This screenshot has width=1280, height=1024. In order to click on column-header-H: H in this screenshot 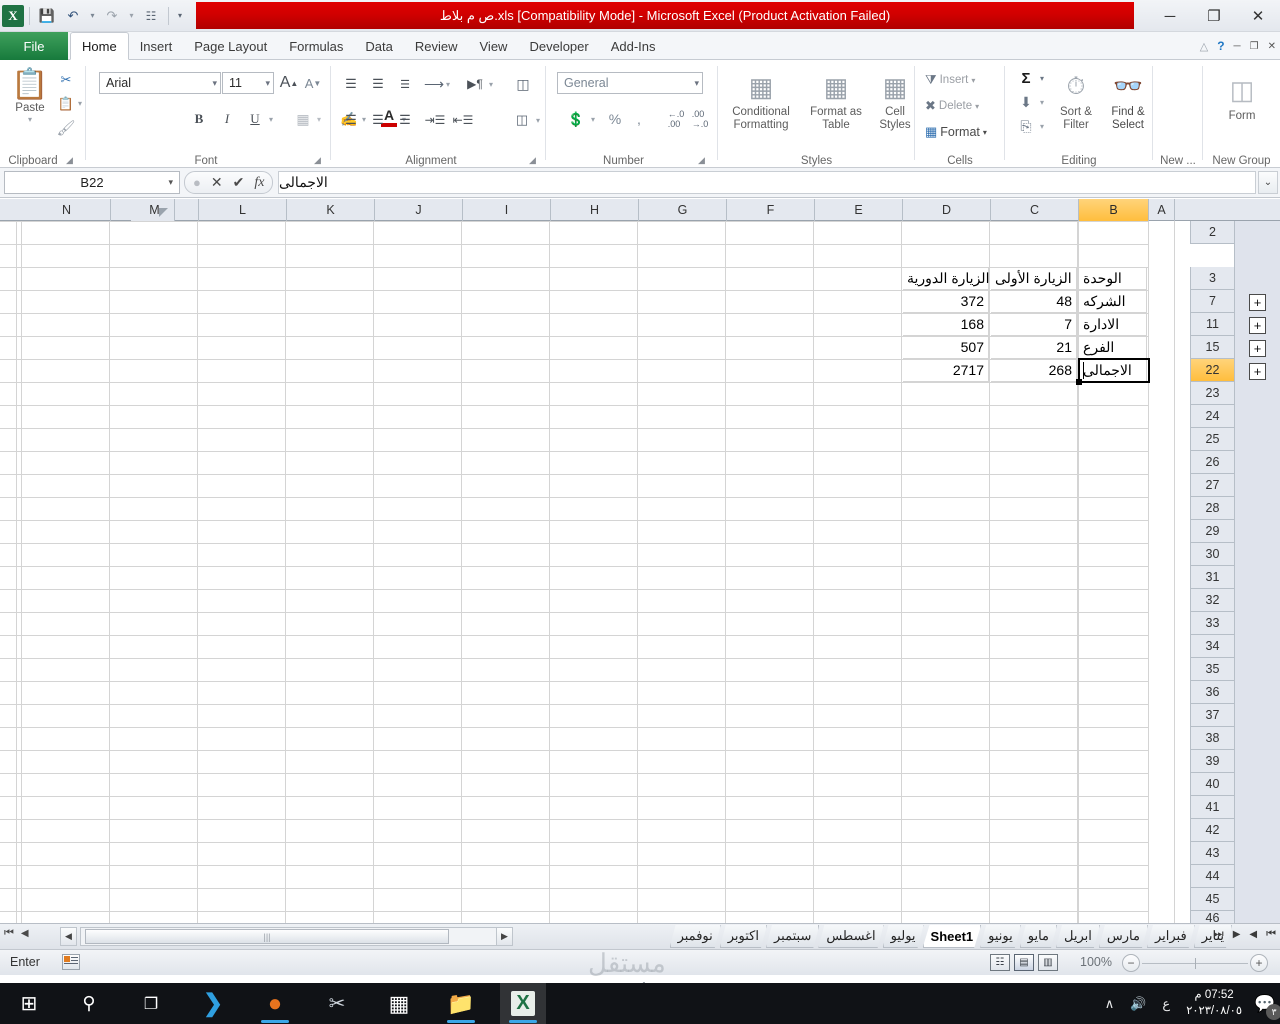, I will do `click(595, 210)`.